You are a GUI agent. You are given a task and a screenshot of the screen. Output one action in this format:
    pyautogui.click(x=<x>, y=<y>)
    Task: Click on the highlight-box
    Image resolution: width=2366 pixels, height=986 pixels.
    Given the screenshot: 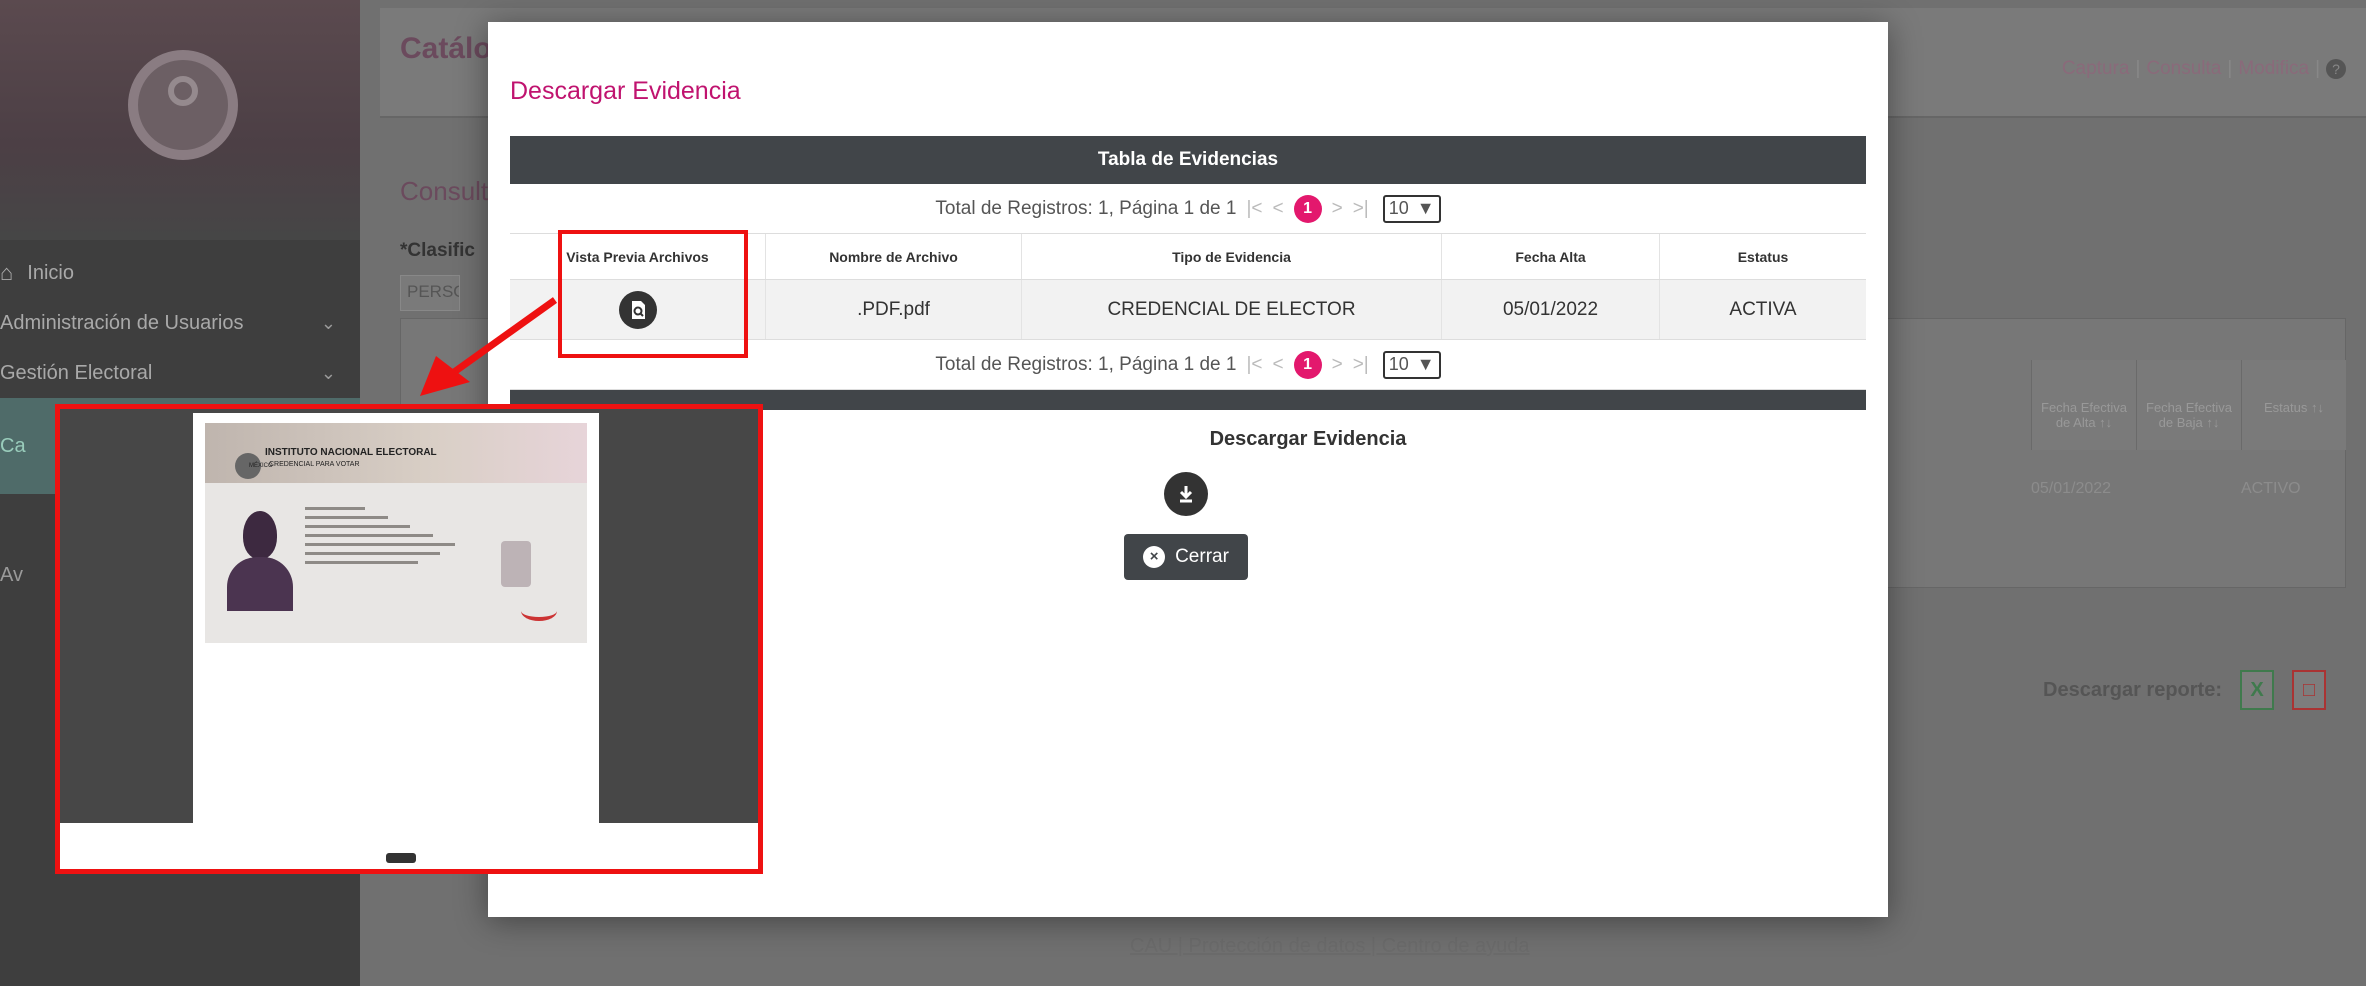 What is the action you would take?
    pyautogui.click(x=653, y=294)
    